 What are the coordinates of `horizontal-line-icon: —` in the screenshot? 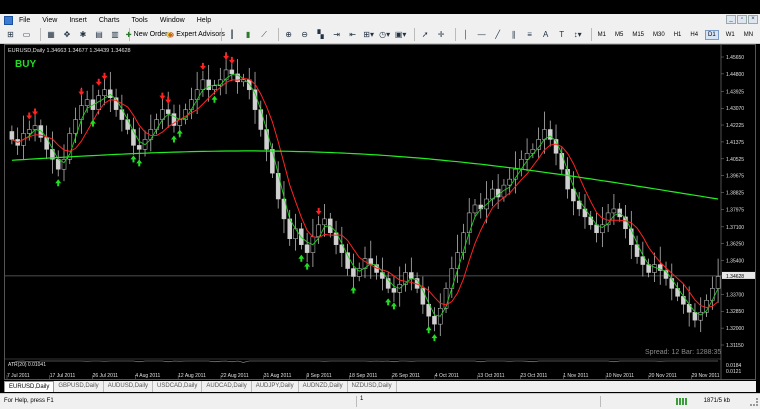 It's located at (481, 34).